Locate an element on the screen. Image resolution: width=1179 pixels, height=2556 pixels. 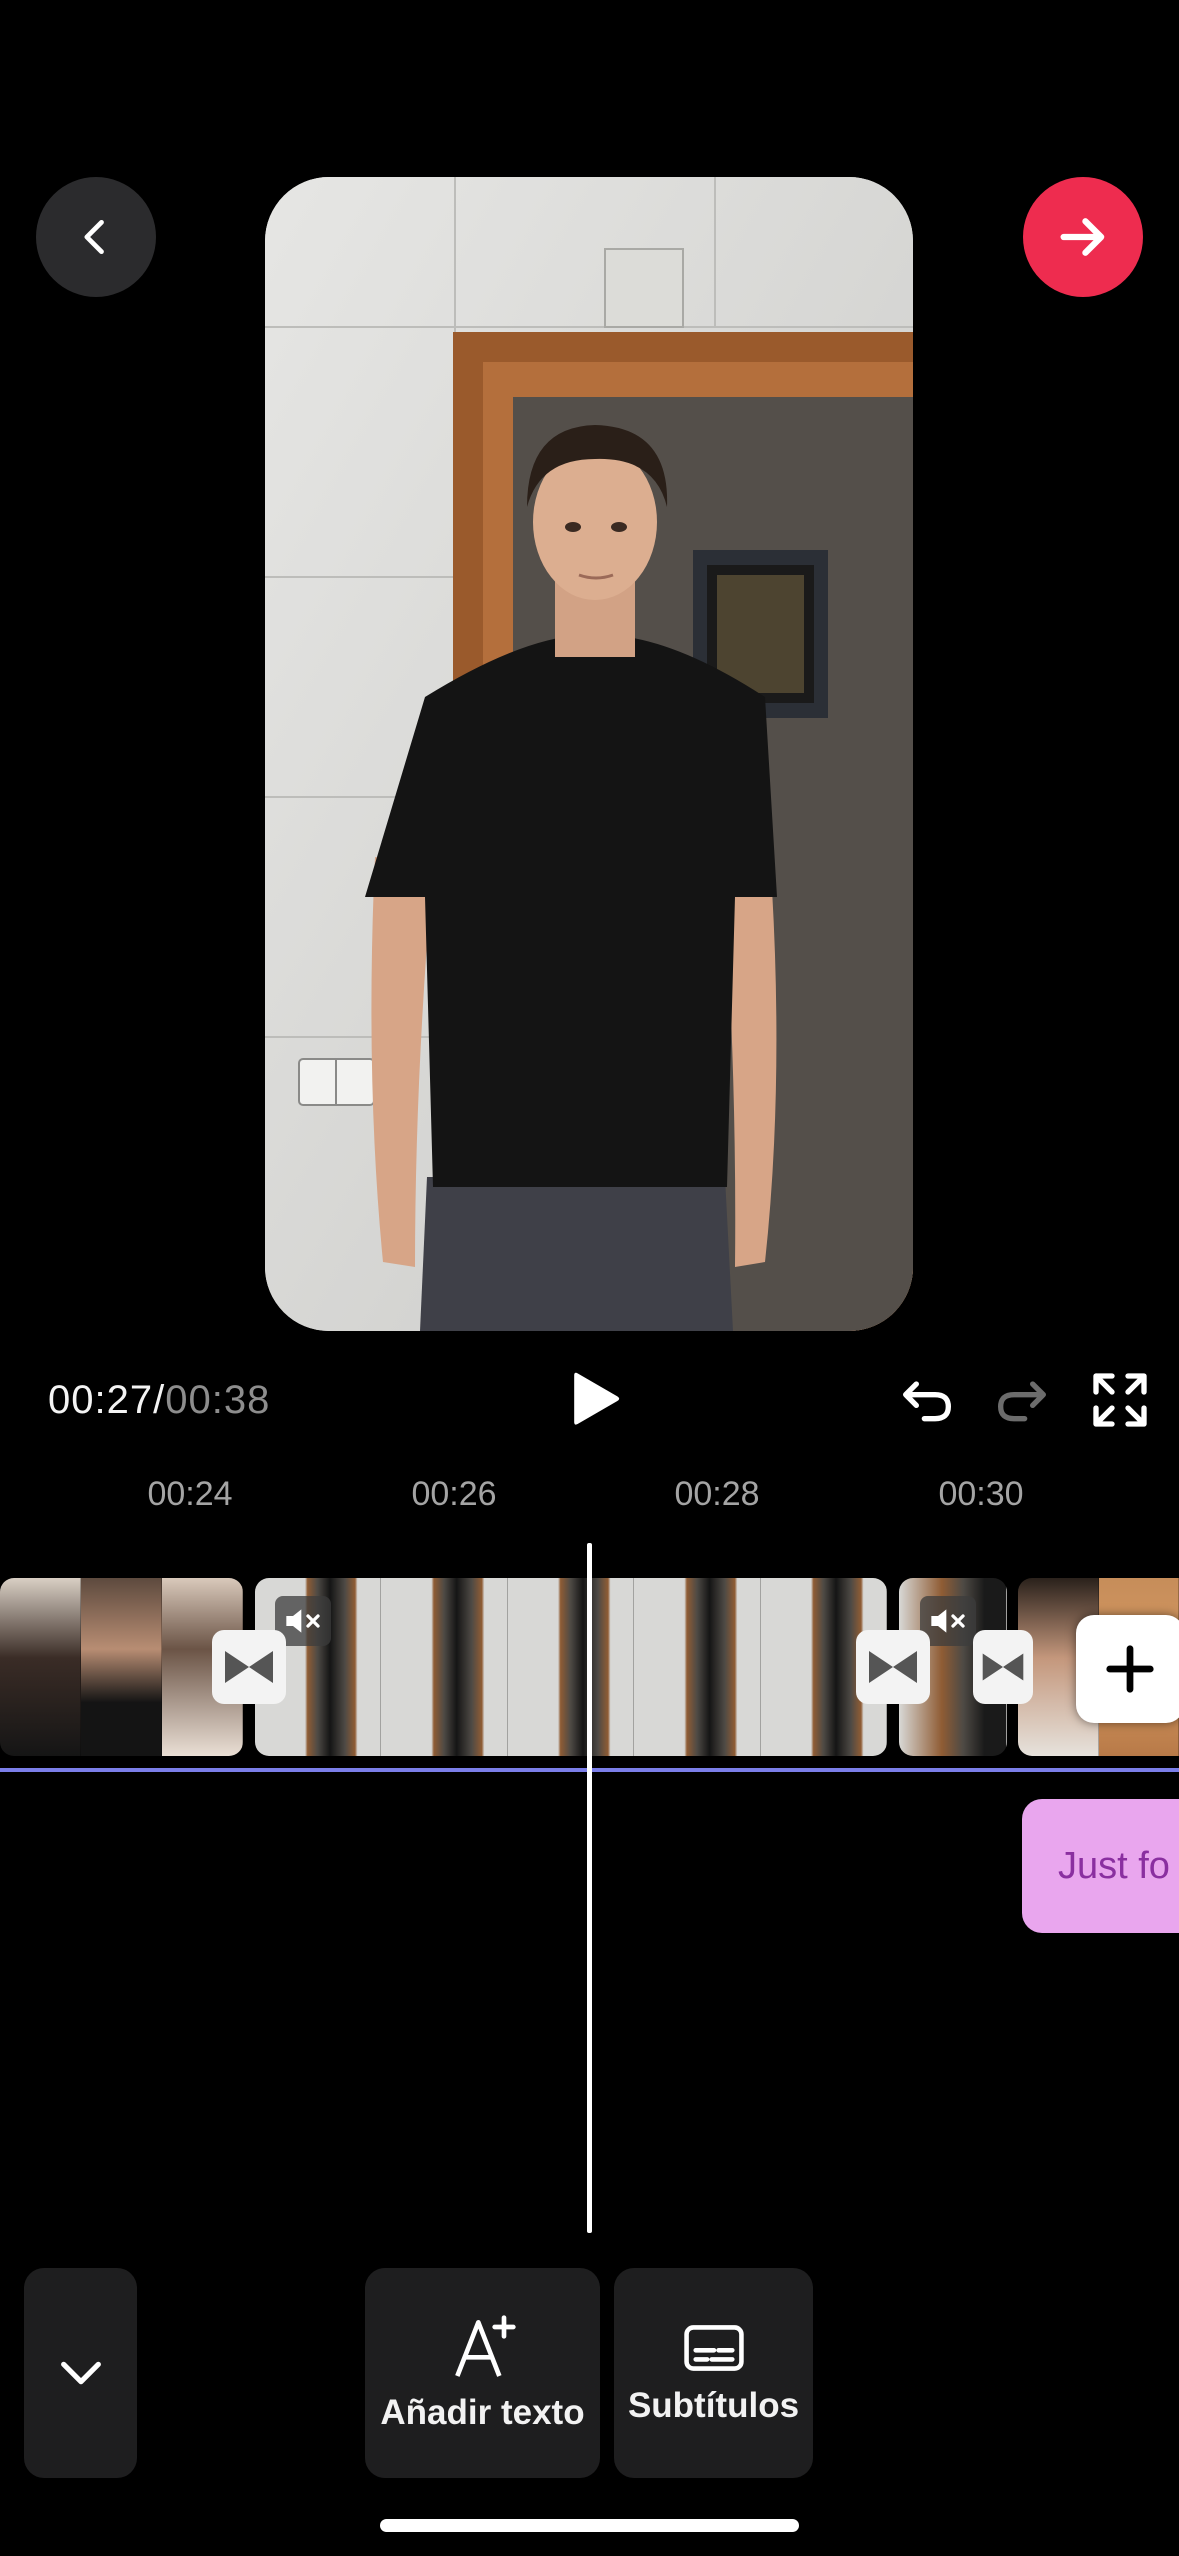
fullscreen-icon is located at coordinates (1120, 1400).